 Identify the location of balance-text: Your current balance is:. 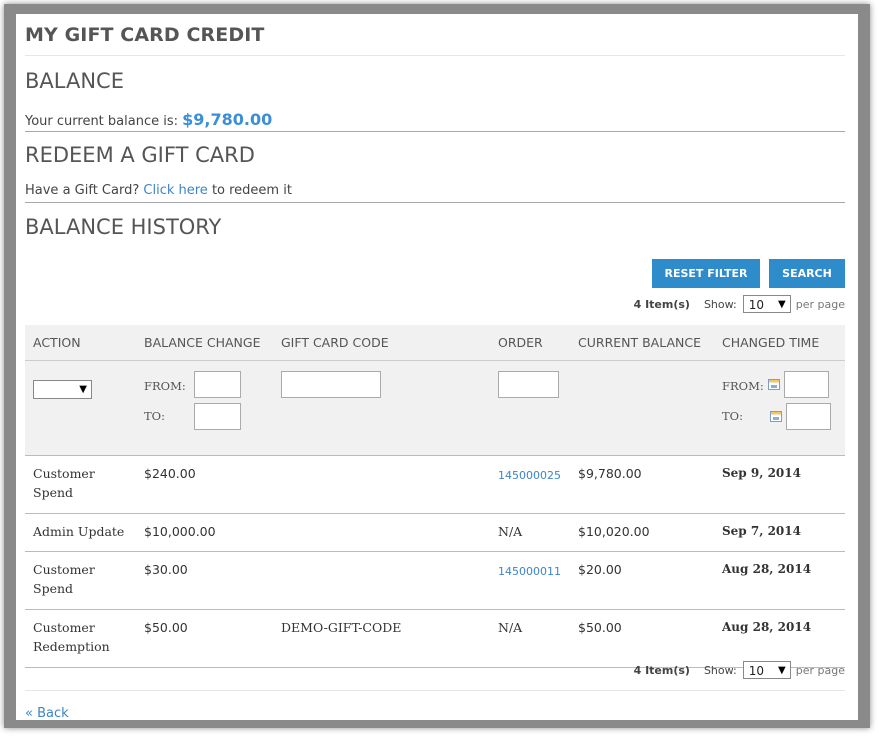
(101, 121).